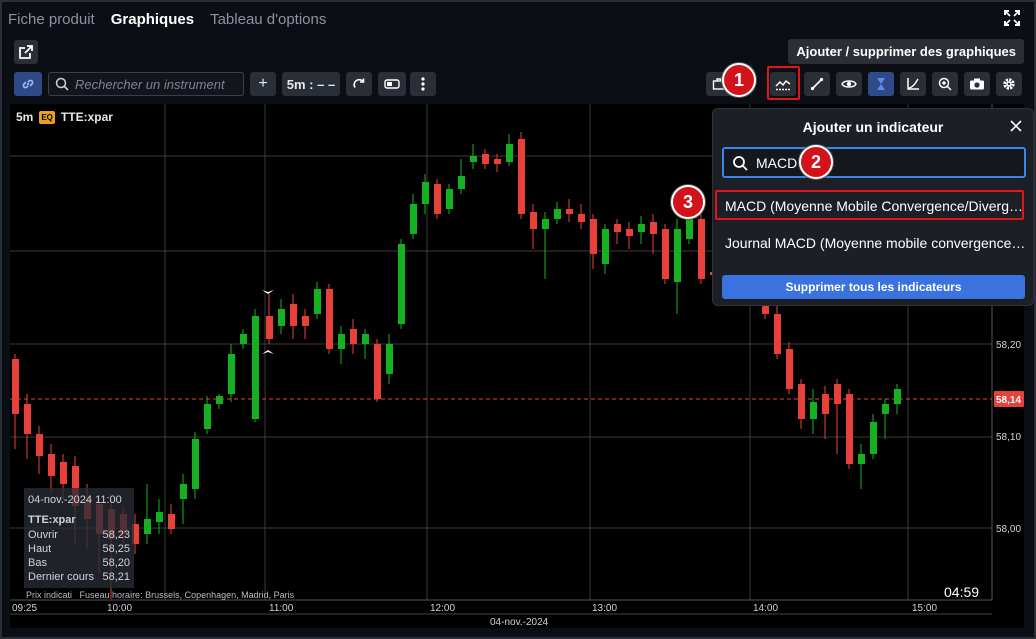 The height and width of the screenshot is (639, 1036). I want to click on date-axis-label: 04-nov.-2024, so click(519, 622).